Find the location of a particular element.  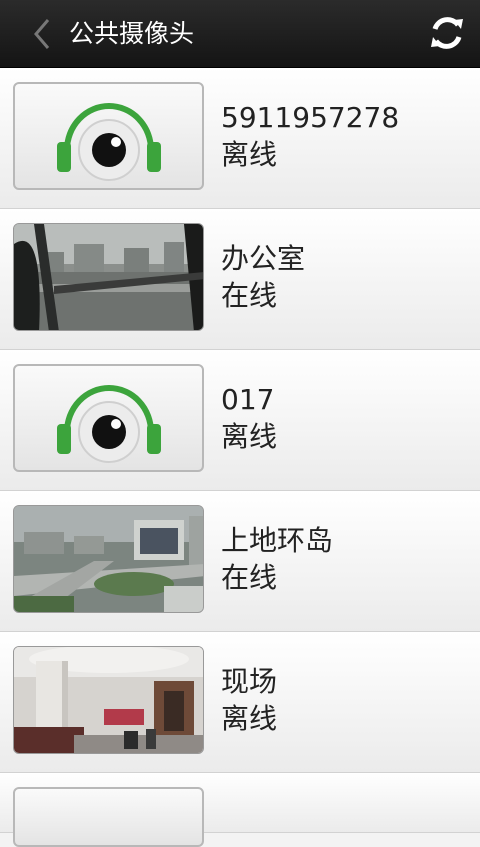

page-title: 公共摄像头 is located at coordinates (132, 33).